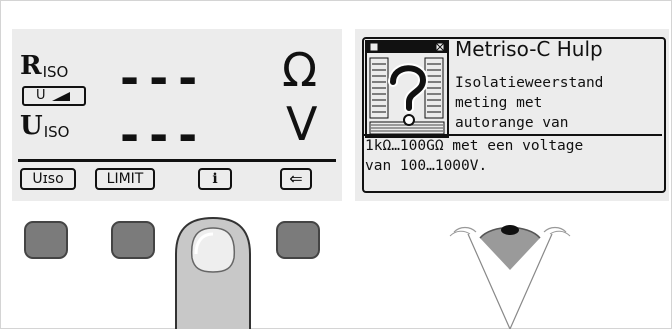  I want to click on help-text-line: 1kΩ…100GΩ met een voltage, so click(474, 146).